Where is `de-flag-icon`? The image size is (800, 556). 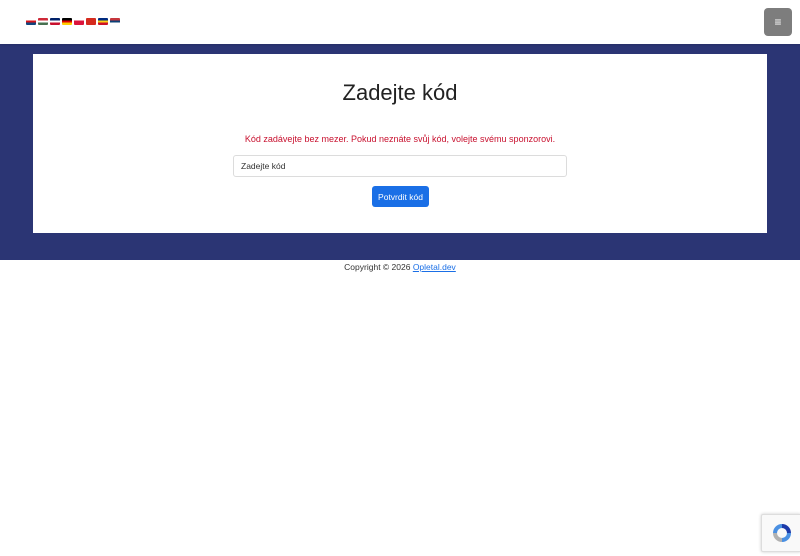 de-flag-icon is located at coordinates (67, 21).